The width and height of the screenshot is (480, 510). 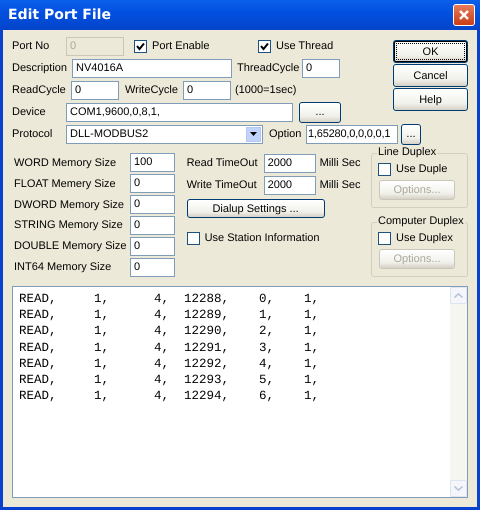 What do you see at coordinates (305, 46) in the screenshot?
I see `checkbox-label: Use Thread` at bounding box center [305, 46].